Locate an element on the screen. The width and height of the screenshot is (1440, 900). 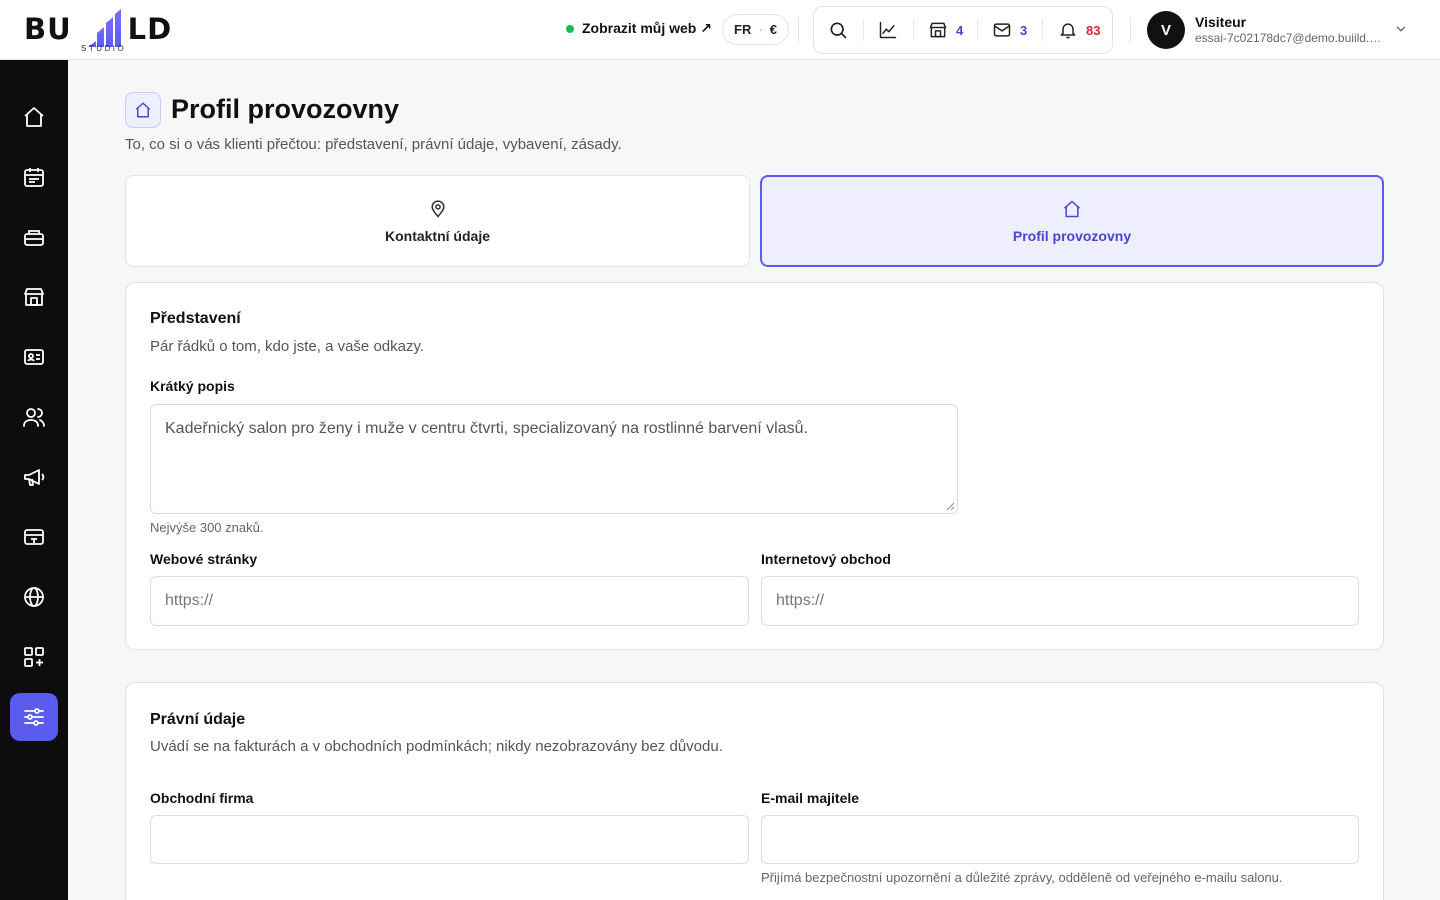
shop-button: 4 is located at coordinates (945, 30).